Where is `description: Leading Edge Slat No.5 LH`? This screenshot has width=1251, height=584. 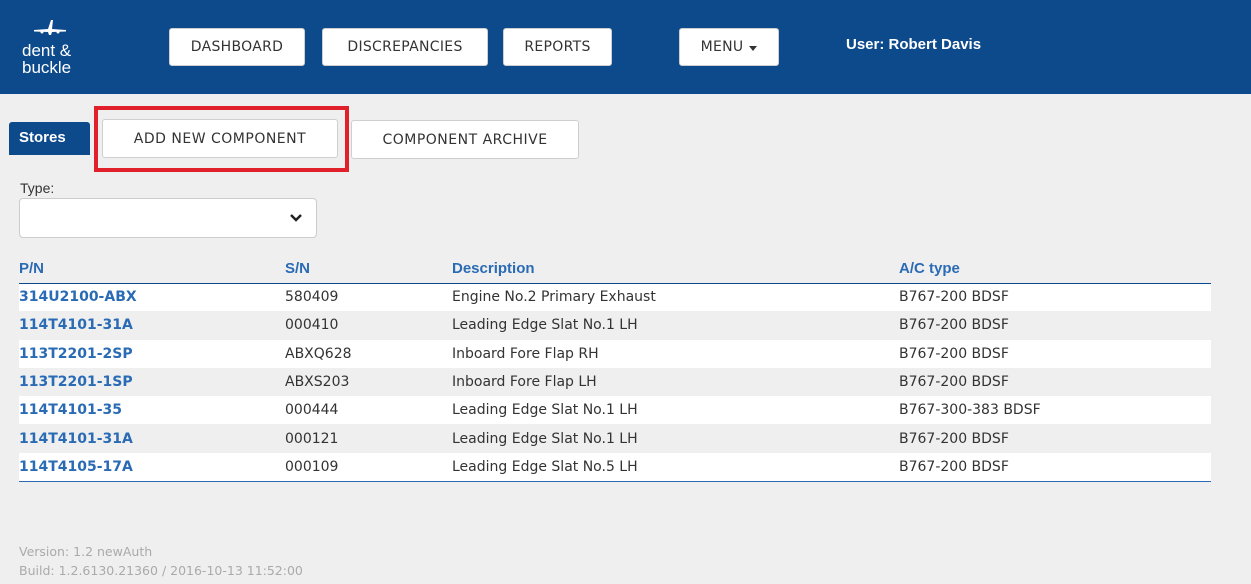 description: Leading Edge Slat No.5 LH is located at coordinates (675, 467).